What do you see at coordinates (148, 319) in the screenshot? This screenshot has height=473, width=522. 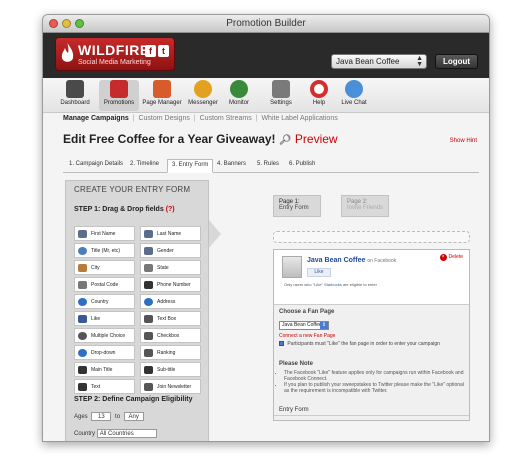 I see `text-box-icon` at bounding box center [148, 319].